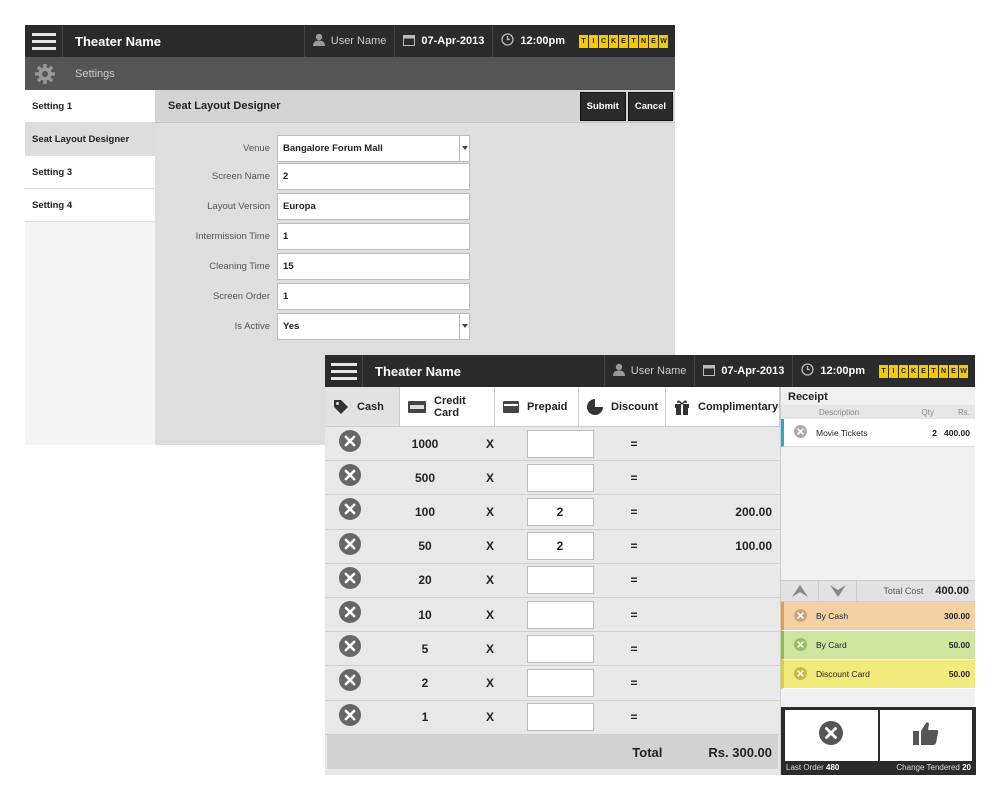 This screenshot has width=1000, height=800. What do you see at coordinates (878, 674) in the screenshot?
I see `payment-row: Discount Card 50.00` at bounding box center [878, 674].